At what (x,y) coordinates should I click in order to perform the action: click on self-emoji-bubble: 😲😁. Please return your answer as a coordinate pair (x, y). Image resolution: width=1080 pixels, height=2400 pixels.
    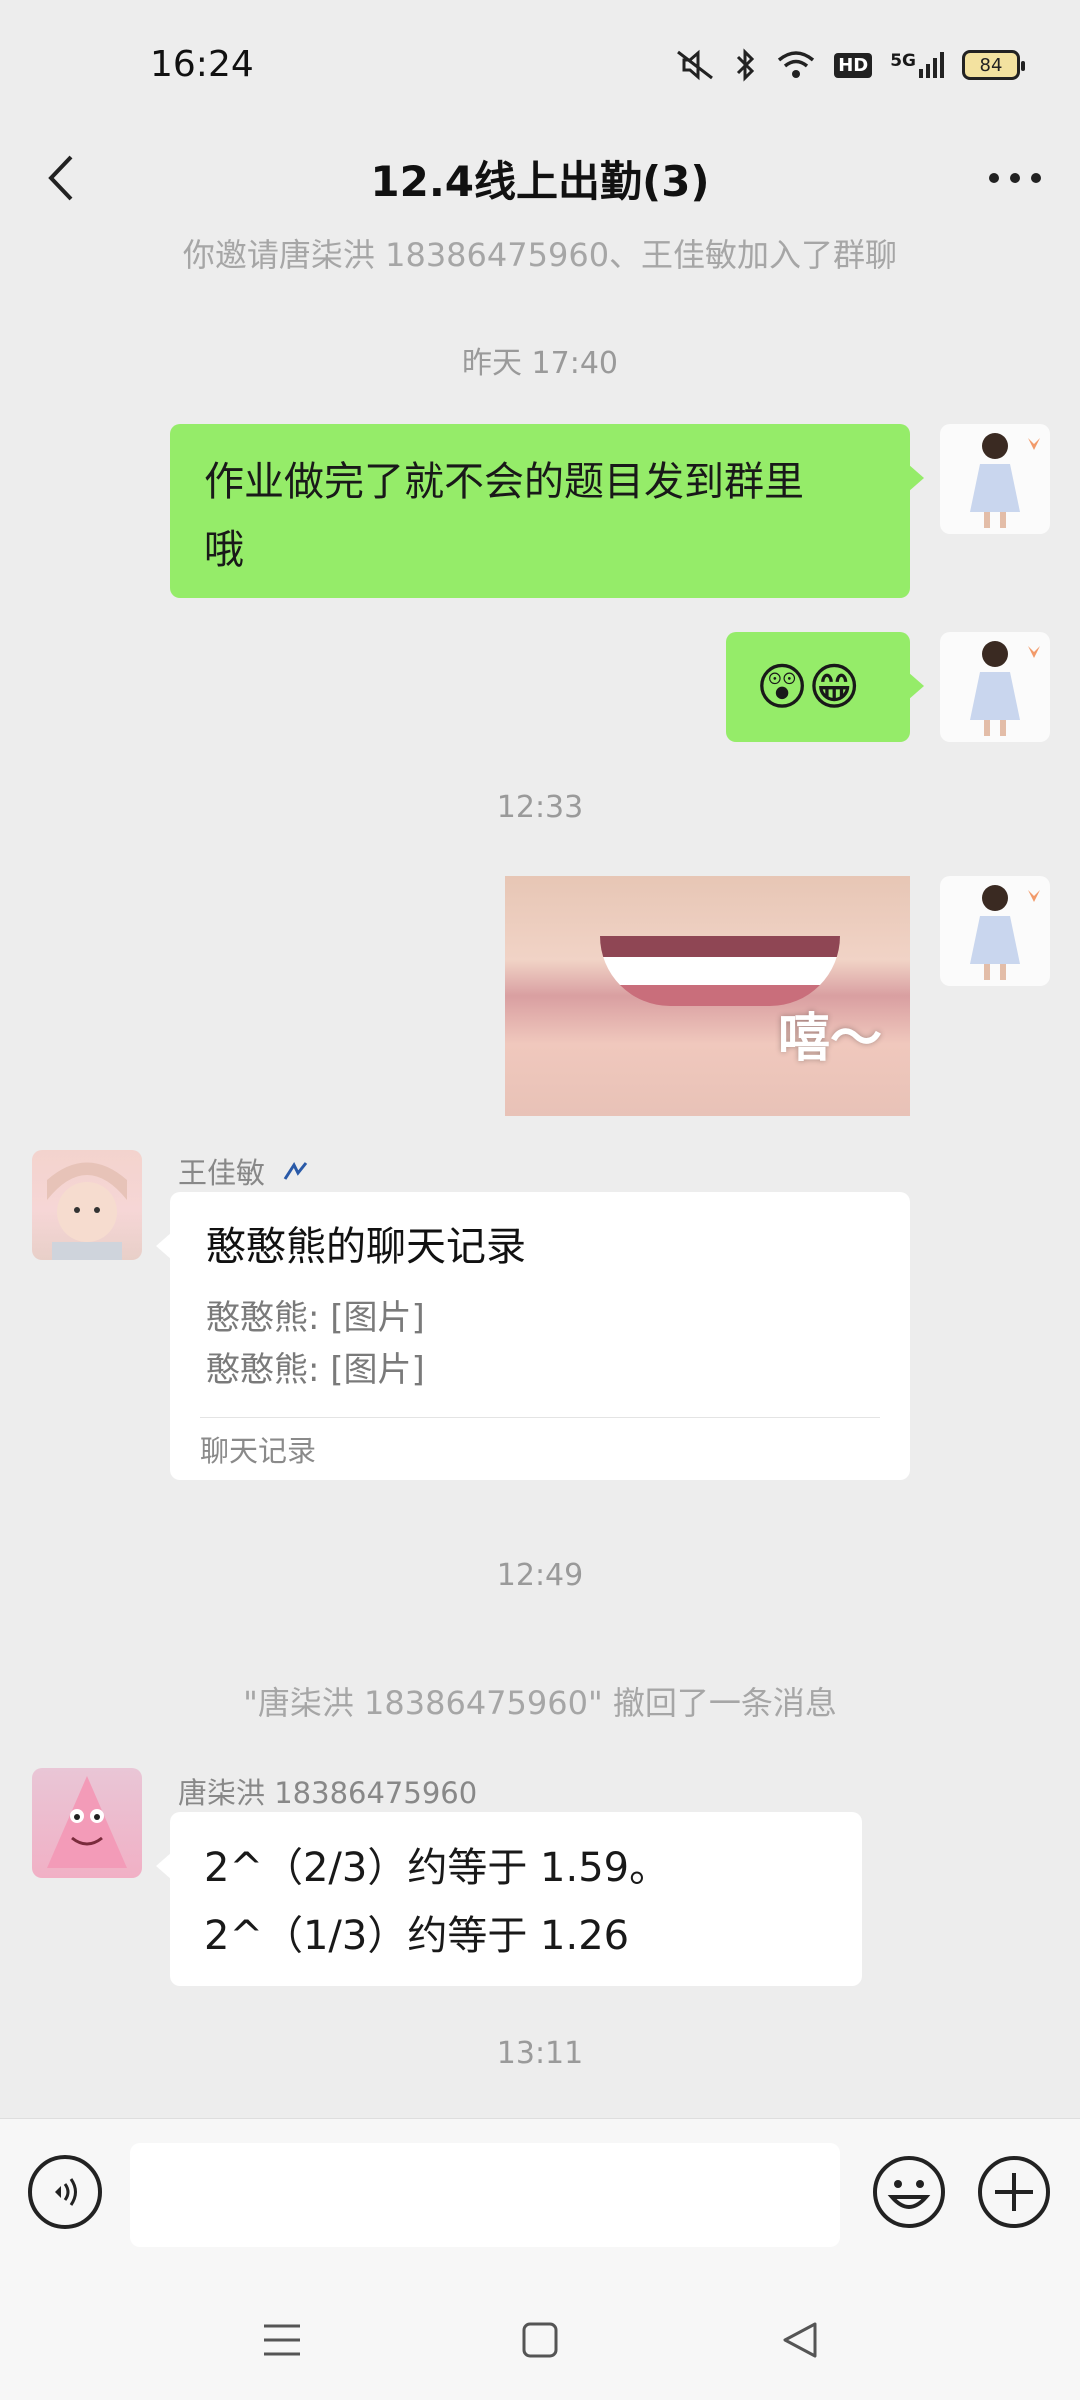
    Looking at the image, I should click on (825, 687).